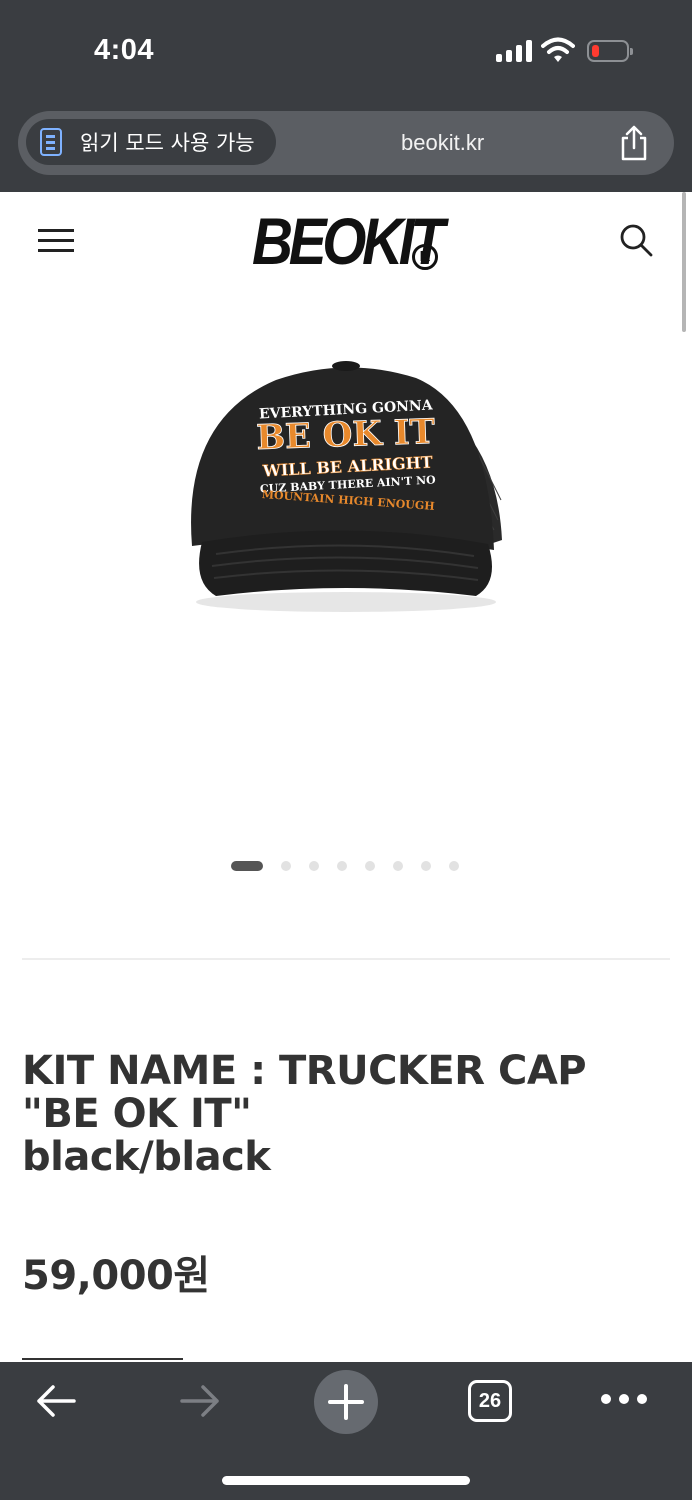  I want to click on reader-mode-button: 읽기 모드 사용 가능, so click(151, 142).